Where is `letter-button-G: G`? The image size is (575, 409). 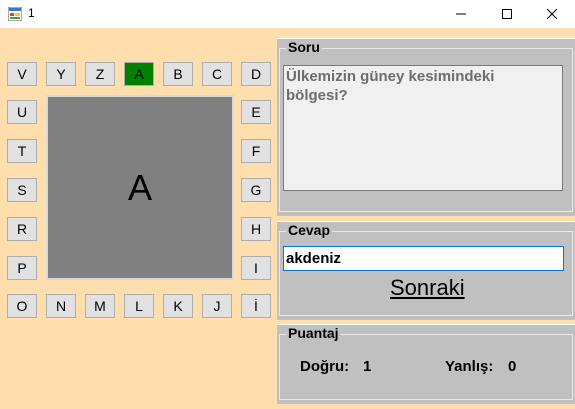
letter-button-G: G is located at coordinates (256, 190).